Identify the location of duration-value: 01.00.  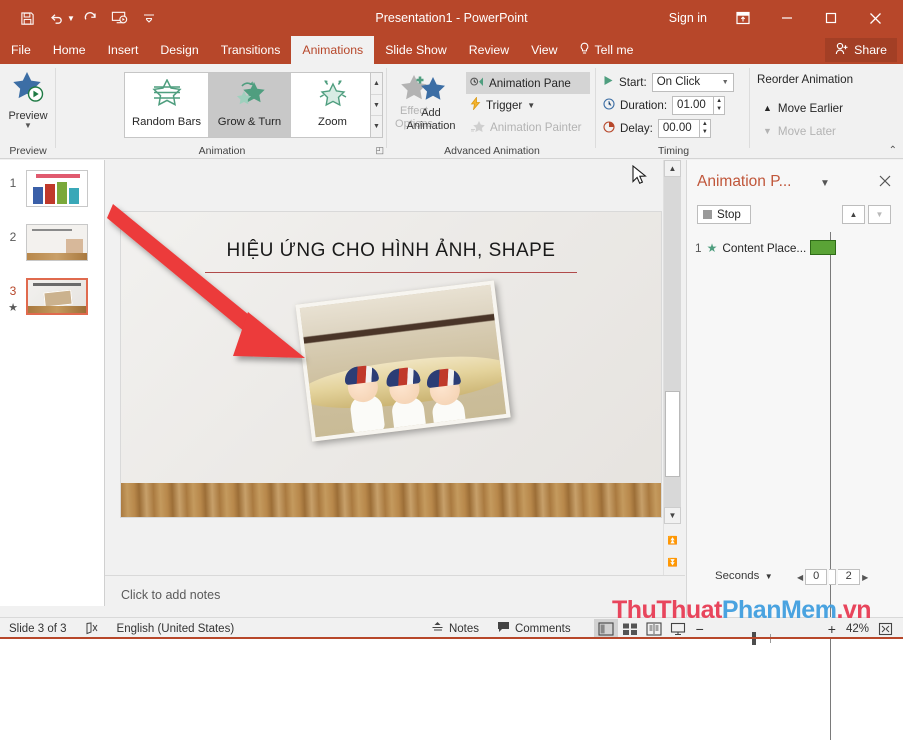
(693, 105).